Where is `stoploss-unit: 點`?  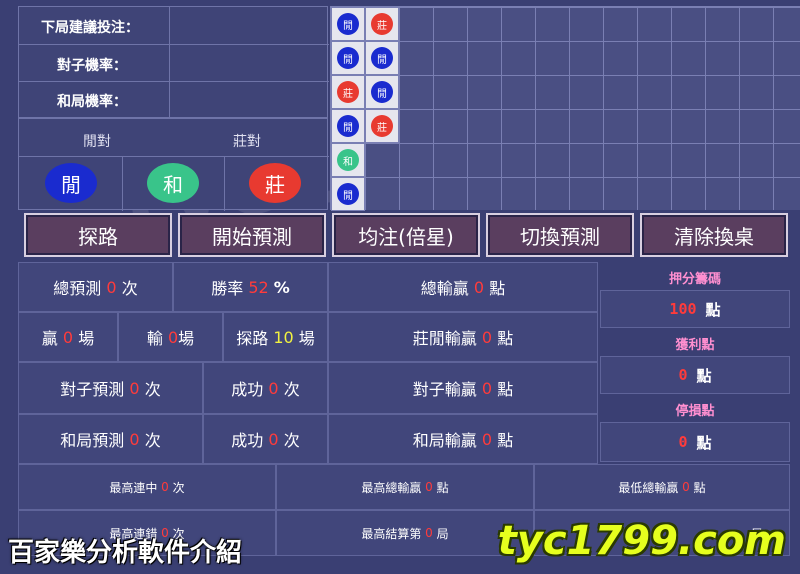 stoploss-unit: 點 is located at coordinates (704, 442).